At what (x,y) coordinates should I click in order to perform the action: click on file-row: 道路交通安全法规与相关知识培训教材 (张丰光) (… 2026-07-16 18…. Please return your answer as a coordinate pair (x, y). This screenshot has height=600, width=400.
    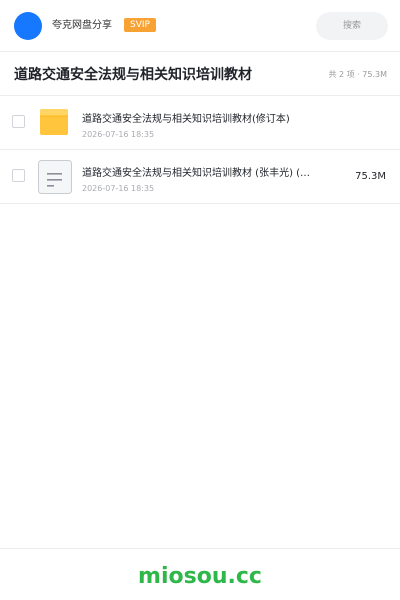
    Looking at the image, I should click on (200, 177).